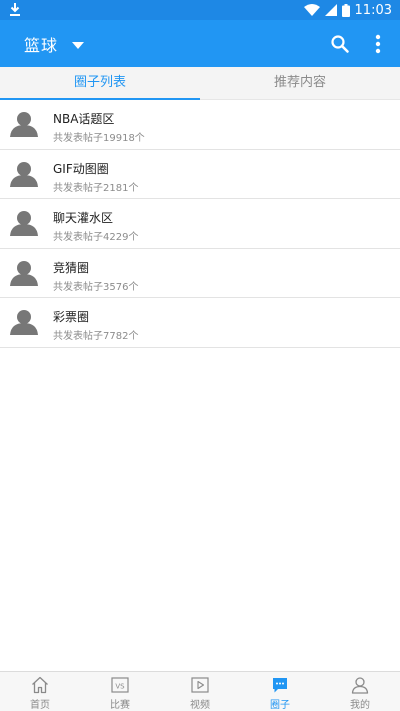  I want to click on tab-bar: 圈子列表 推荐内容, so click(200, 83).